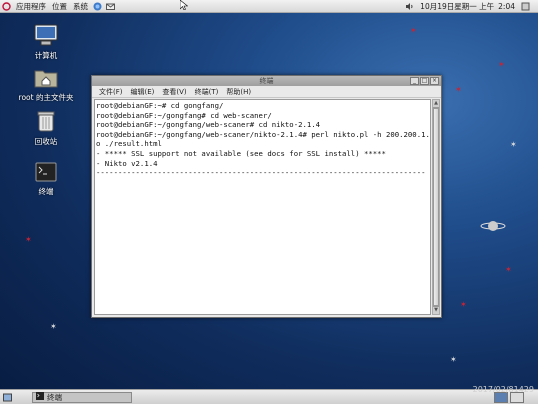  I want to click on browser-icon, so click(97, 6).